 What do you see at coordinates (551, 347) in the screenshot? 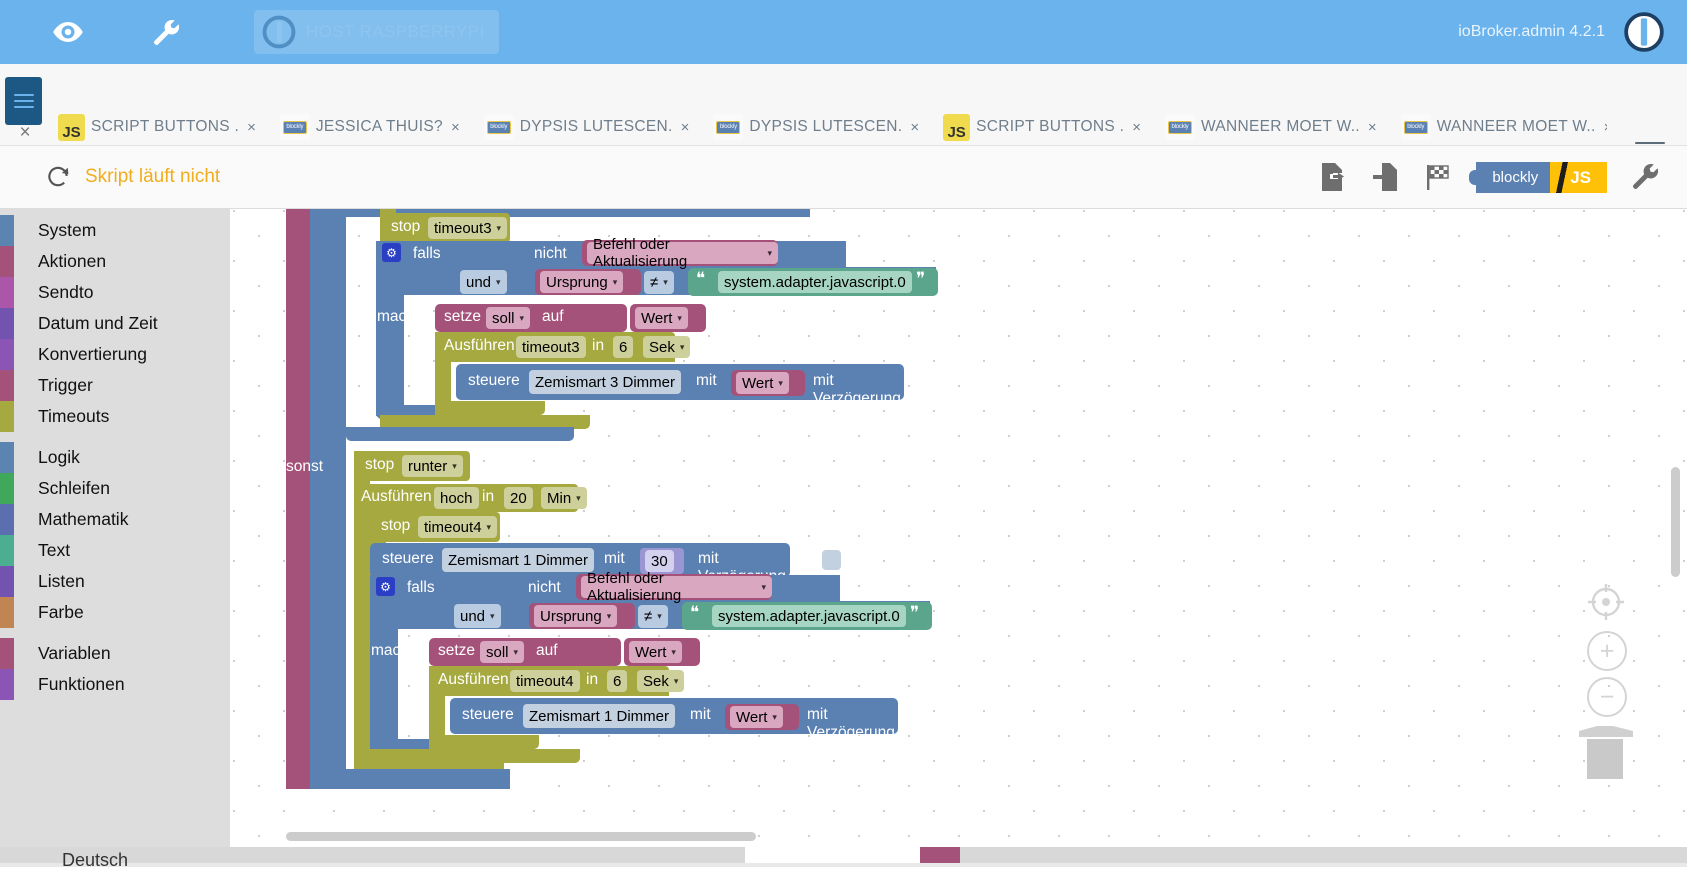
I see `run-name-field: timeout3` at bounding box center [551, 347].